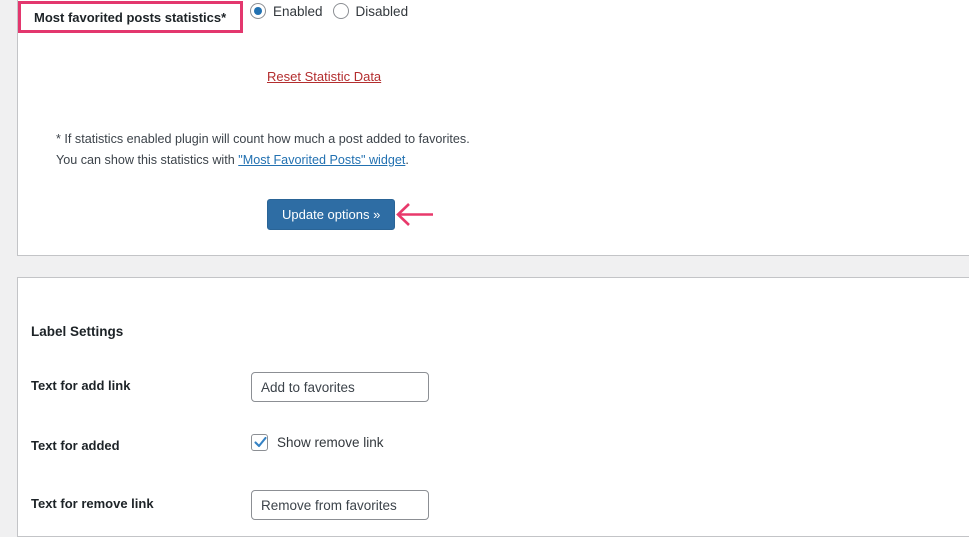 This screenshot has height=537, width=969. I want to click on statistics-radio-group: Enabled Disabled, so click(334, 11).